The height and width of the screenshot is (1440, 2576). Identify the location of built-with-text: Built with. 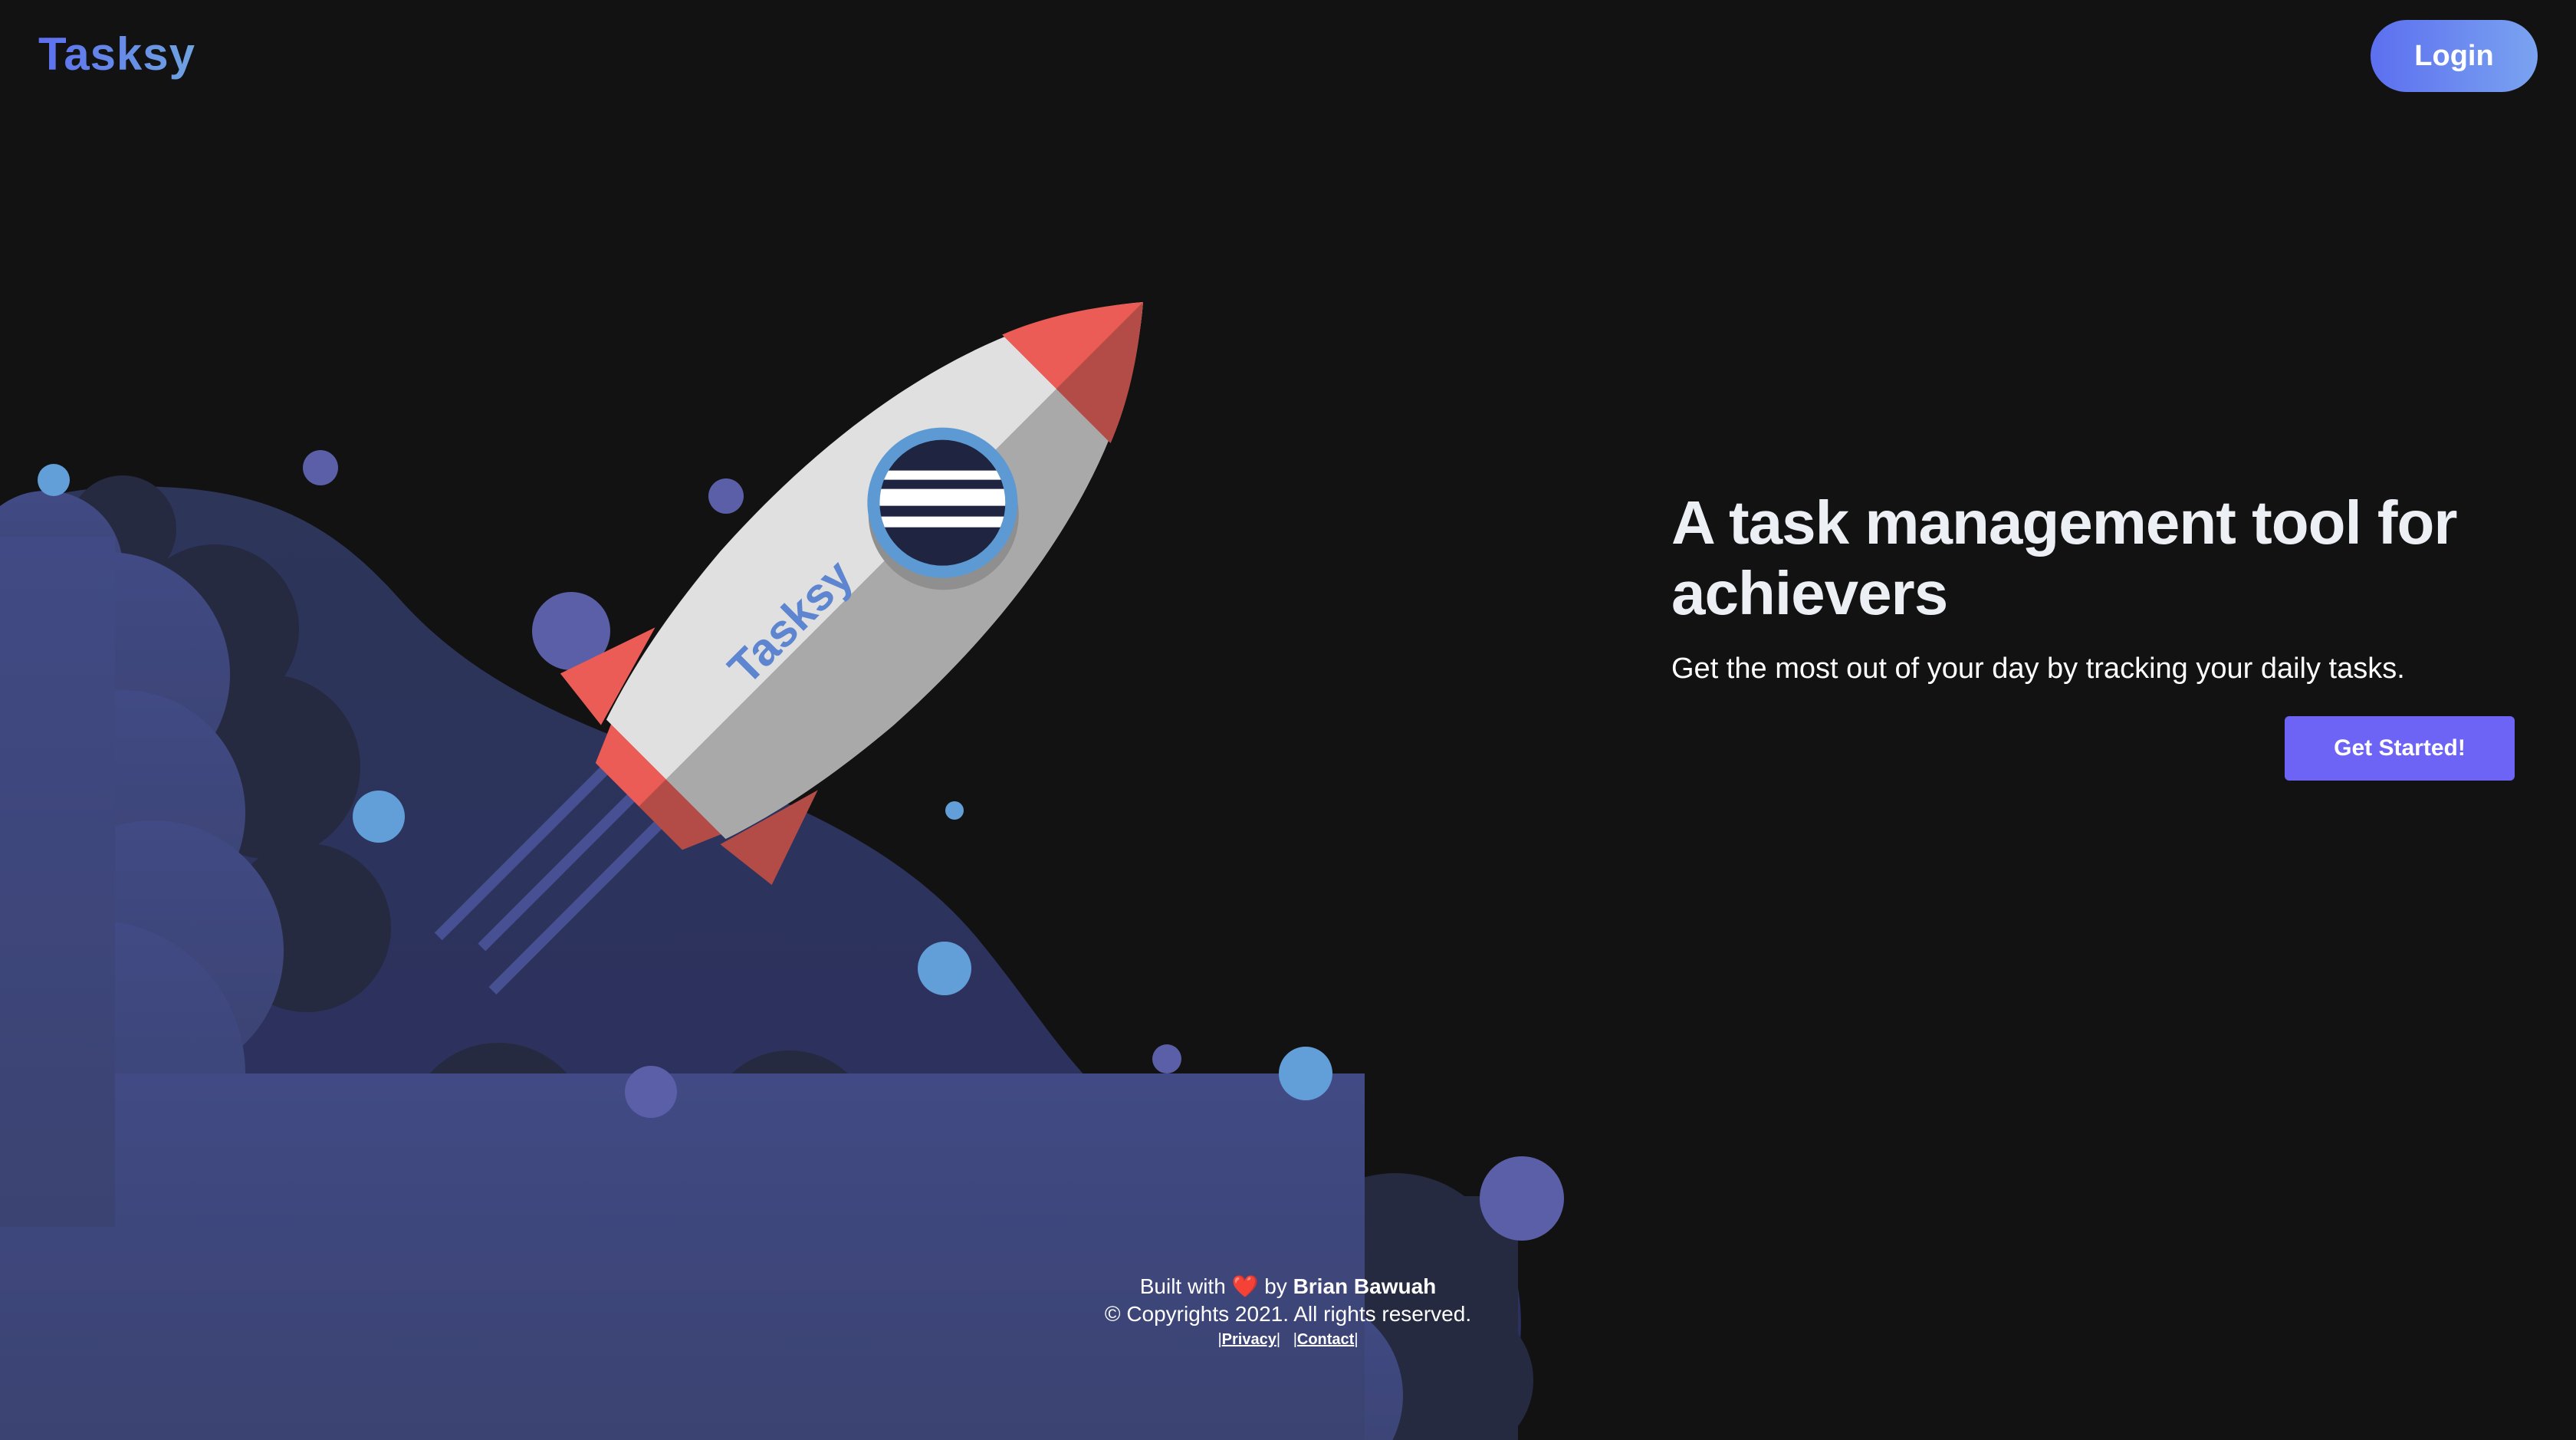
(1182, 1286).